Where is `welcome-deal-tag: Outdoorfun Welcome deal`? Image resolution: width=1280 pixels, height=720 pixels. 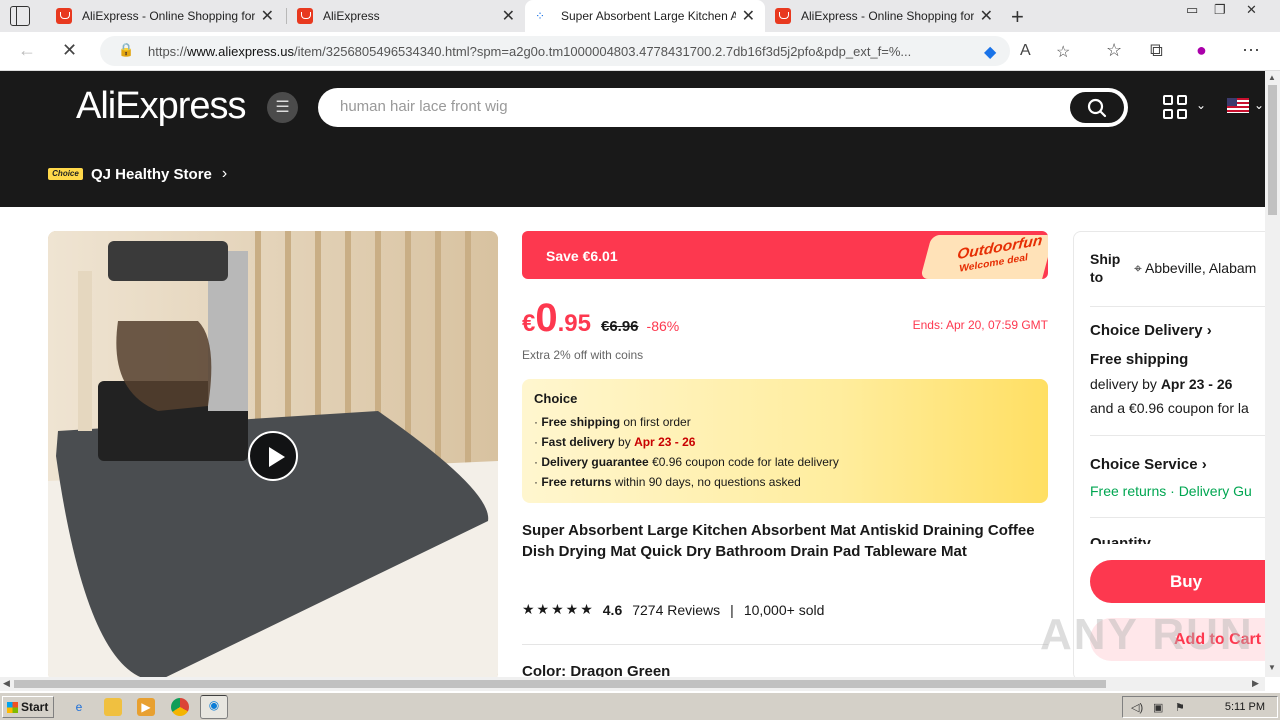 welcome-deal-tag: Outdoorfun Welcome deal is located at coordinates (984, 255).